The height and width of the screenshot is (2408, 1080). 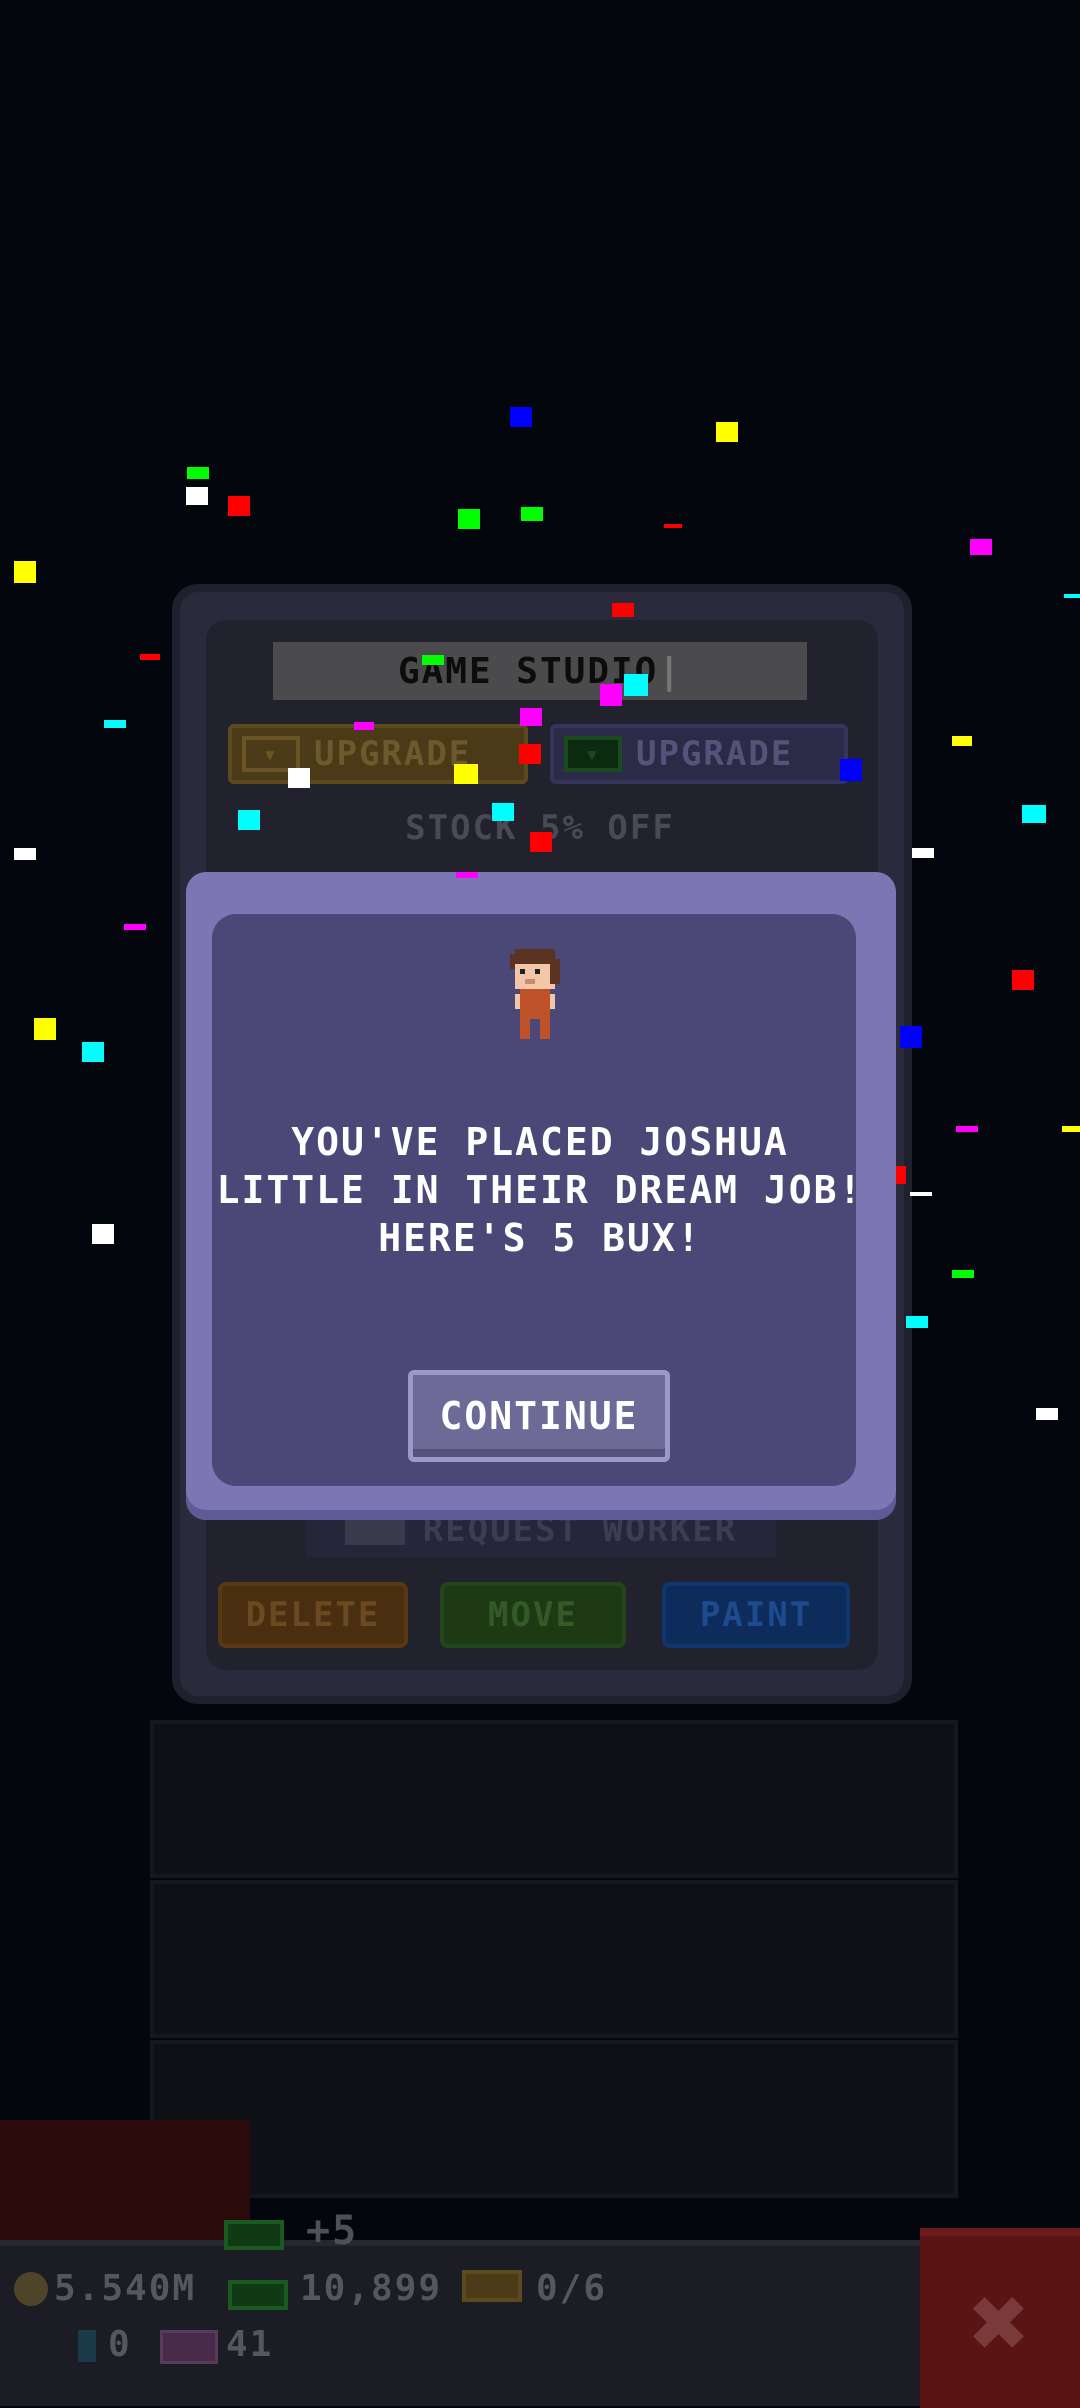 I want to click on tickets-value: 0/6, so click(x=572, y=2288).